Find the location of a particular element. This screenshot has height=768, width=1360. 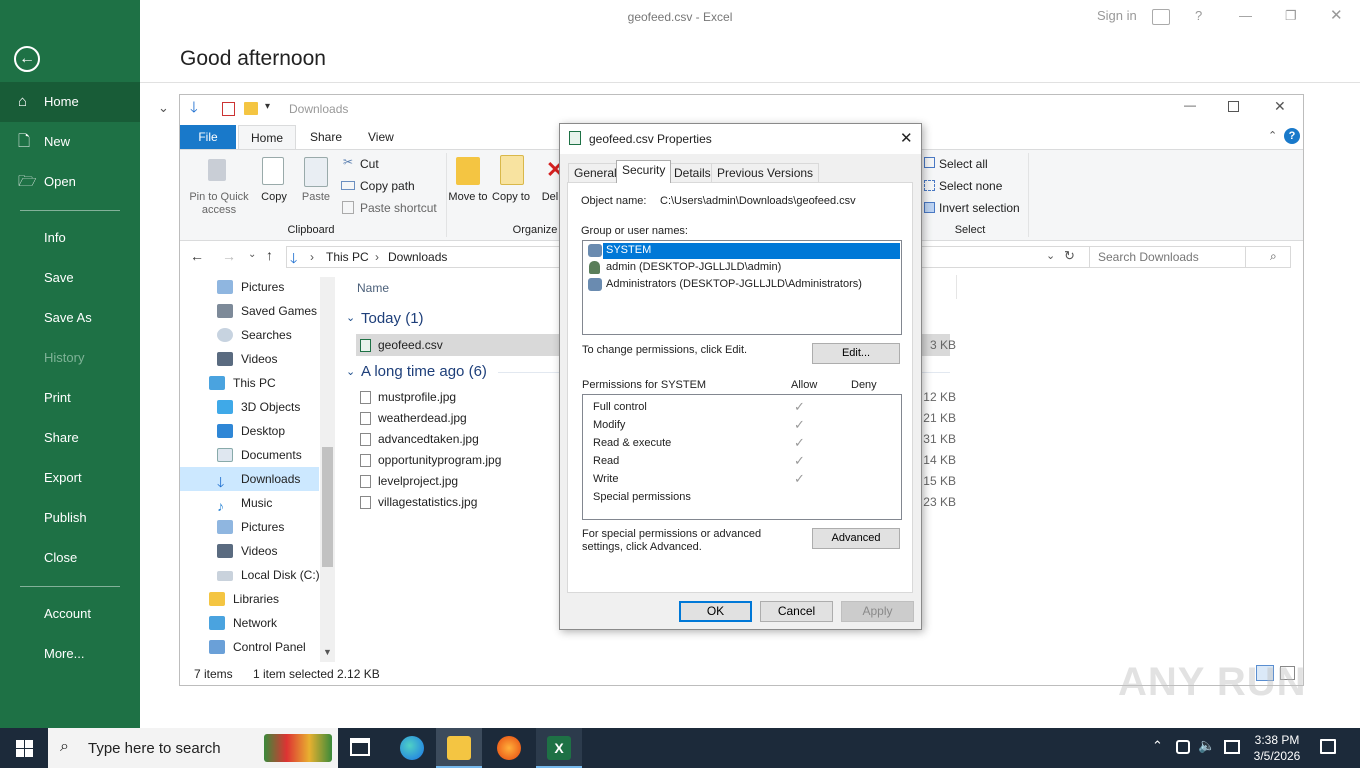

explorer-minimize-button: — is located at coordinates (1190, 105).